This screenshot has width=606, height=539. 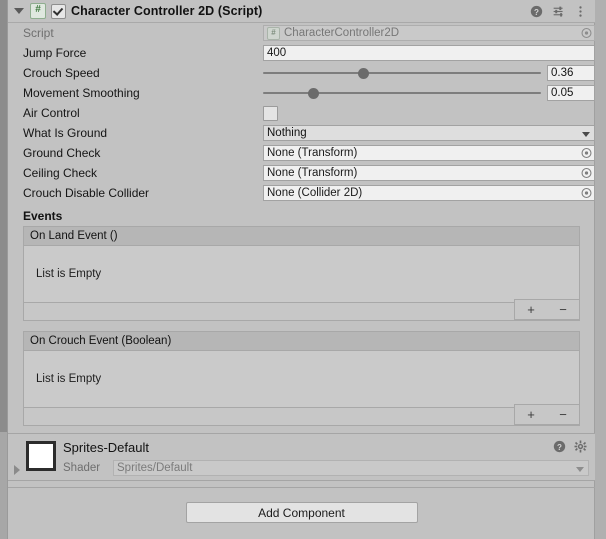 What do you see at coordinates (301, 11) in the screenshot?
I see `component-header: # Character Controller 2D (Script) ?` at bounding box center [301, 11].